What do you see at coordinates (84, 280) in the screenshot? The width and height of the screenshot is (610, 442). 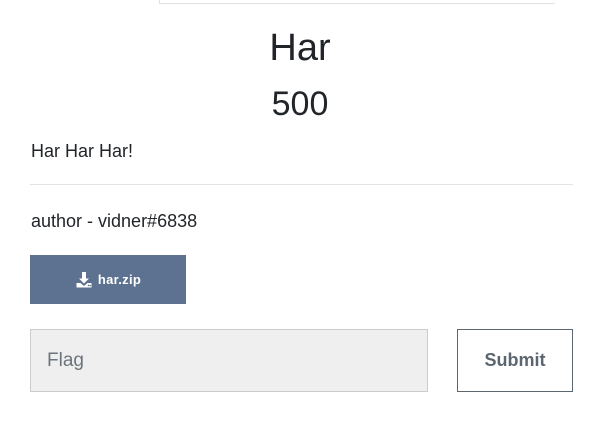 I see `download-icon` at bounding box center [84, 280].